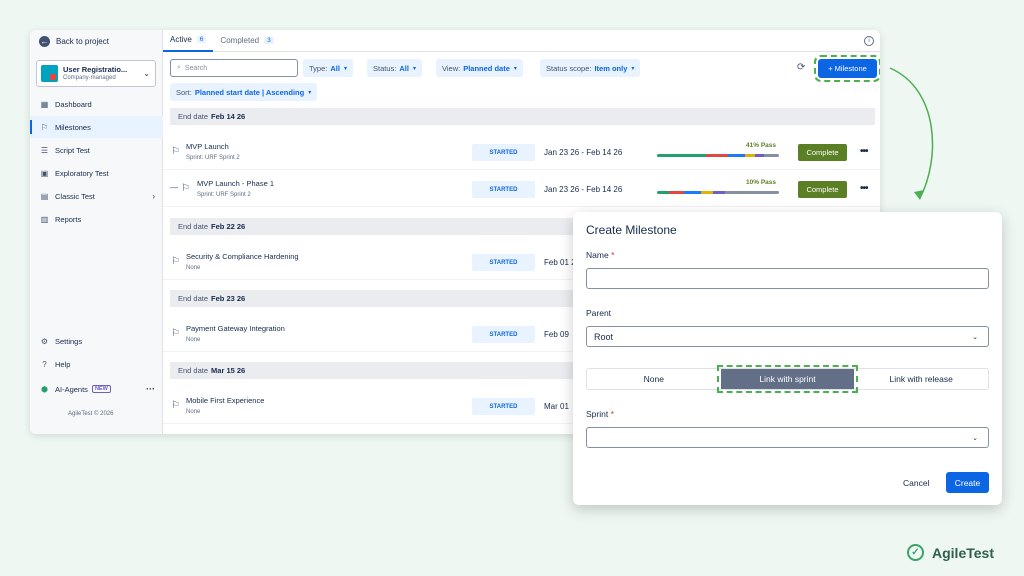 The width and height of the screenshot is (1024, 576). What do you see at coordinates (911, 133) in the screenshot?
I see `callout-arrow` at bounding box center [911, 133].